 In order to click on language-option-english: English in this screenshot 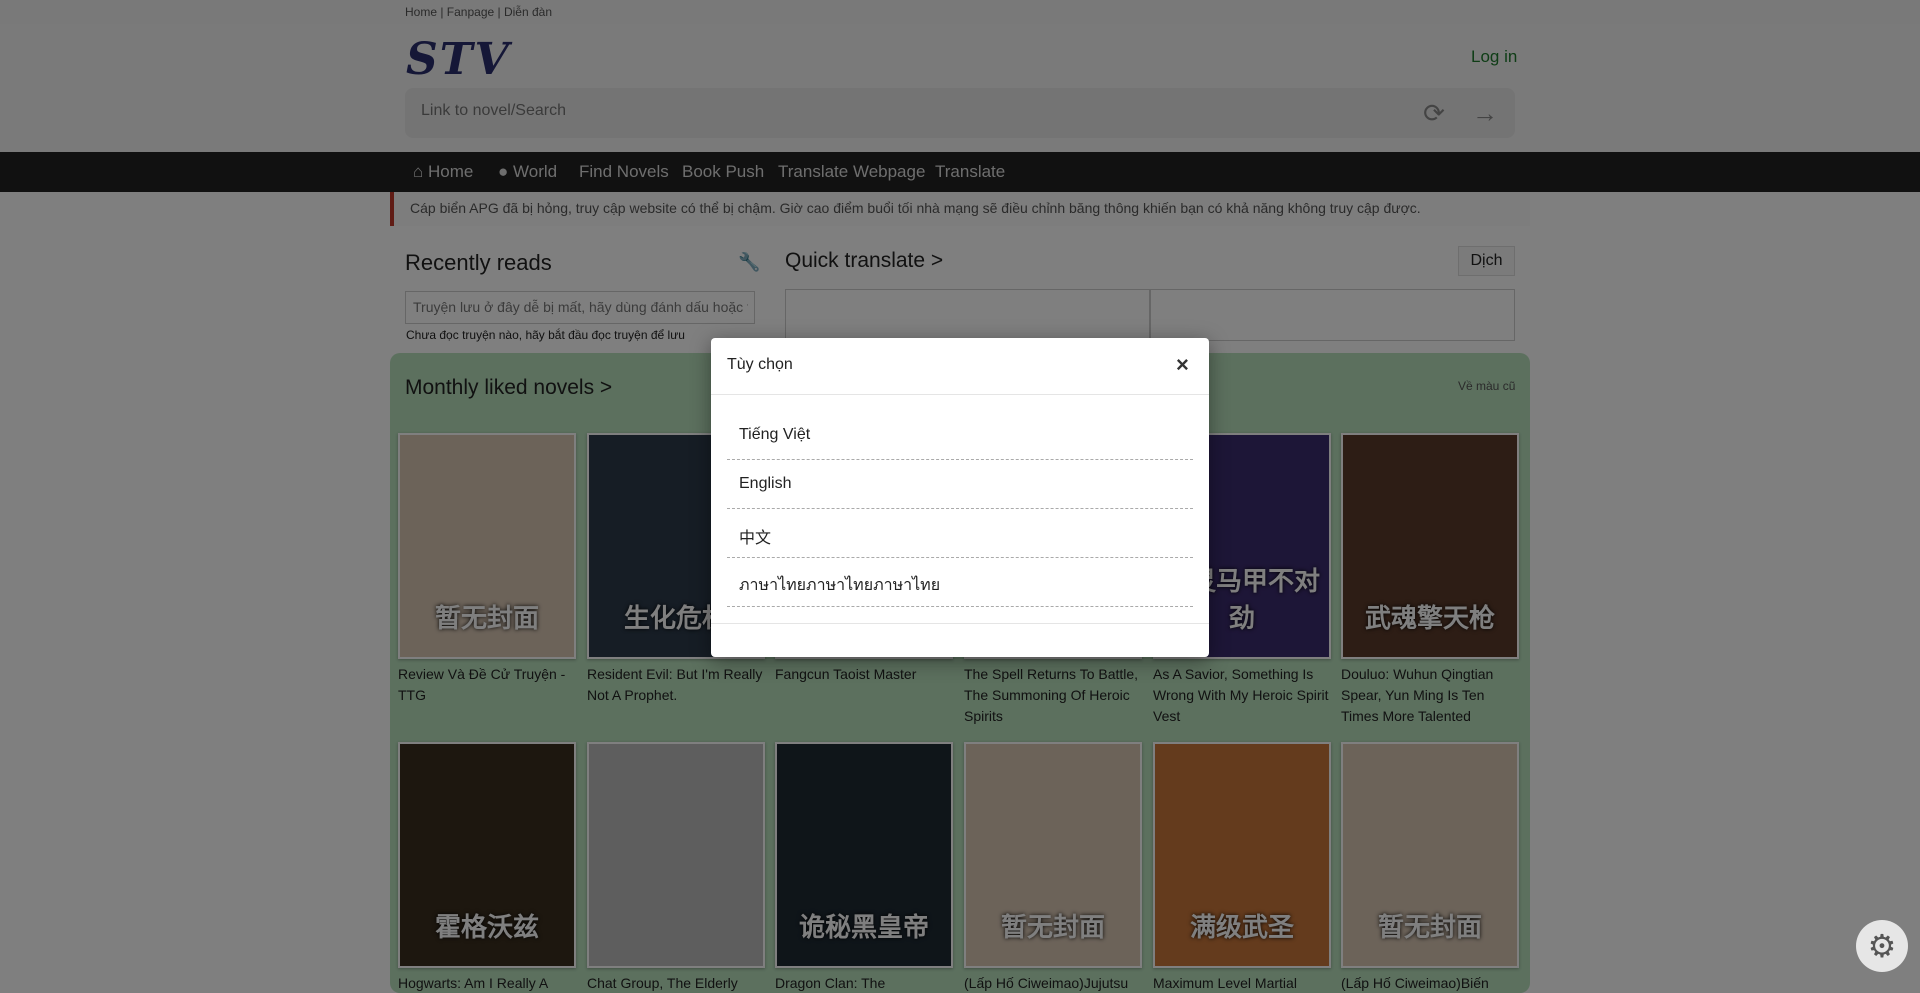, I will do `click(960, 484)`.